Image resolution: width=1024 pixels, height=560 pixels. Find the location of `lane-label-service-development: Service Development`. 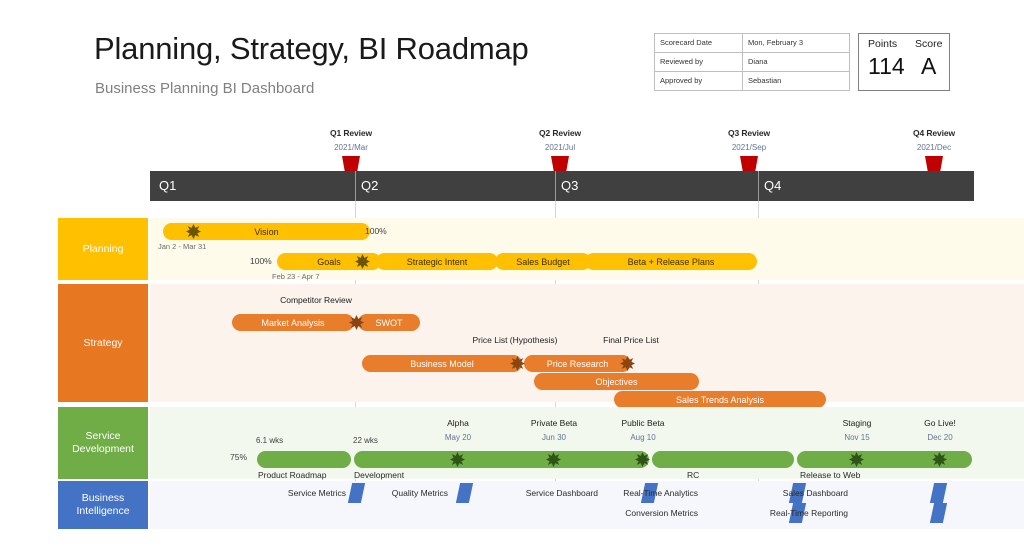

lane-label-service-development: Service Development is located at coordinates (103, 443).